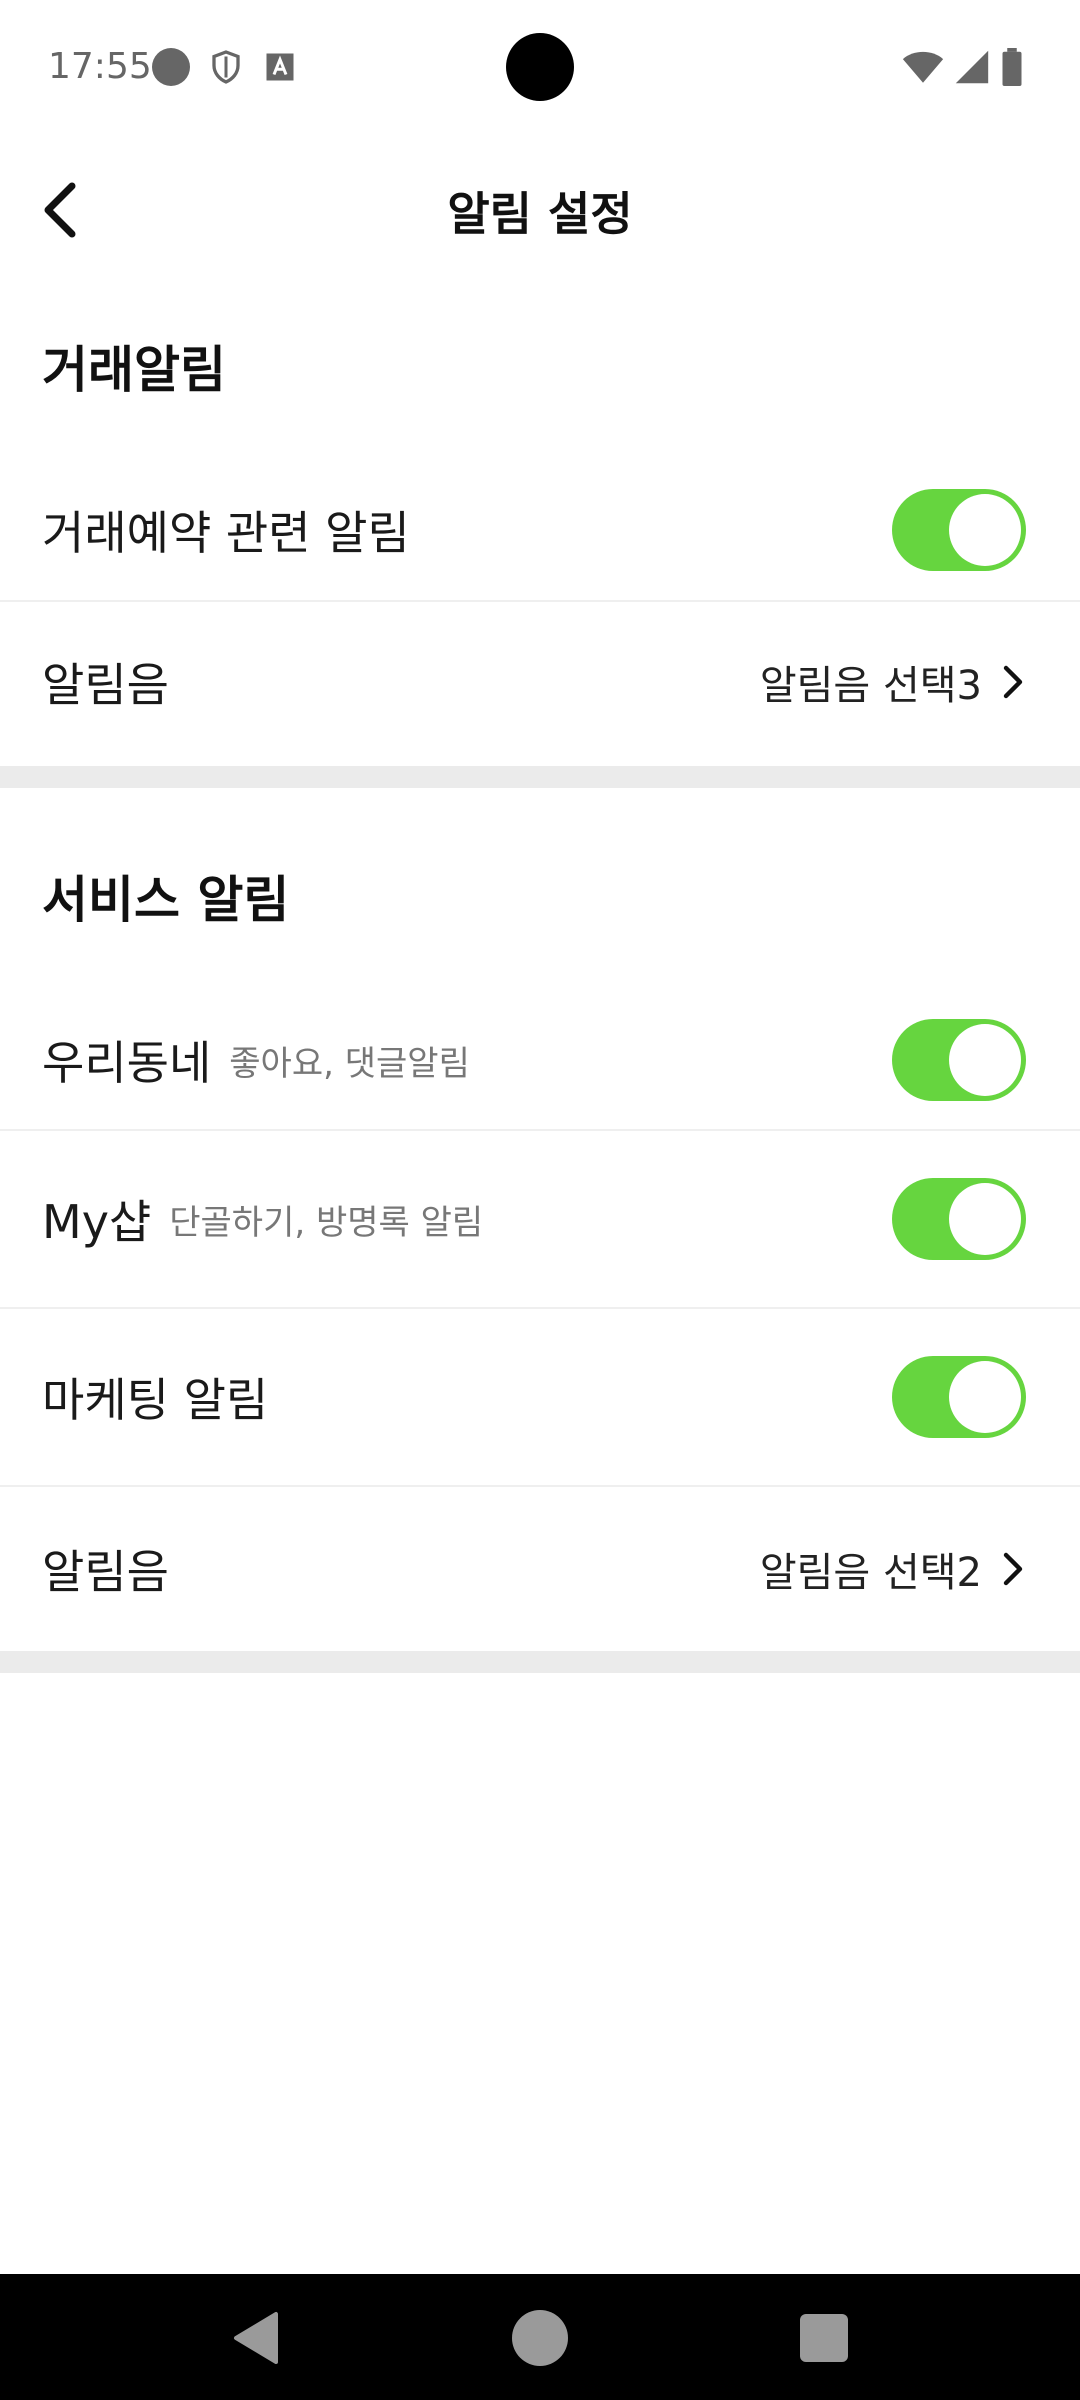 The width and height of the screenshot is (1080, 2400). Describe the element at coordinates (870, 1573) in the screenshot. I see `row-value: 알림음 선택2` at that location.